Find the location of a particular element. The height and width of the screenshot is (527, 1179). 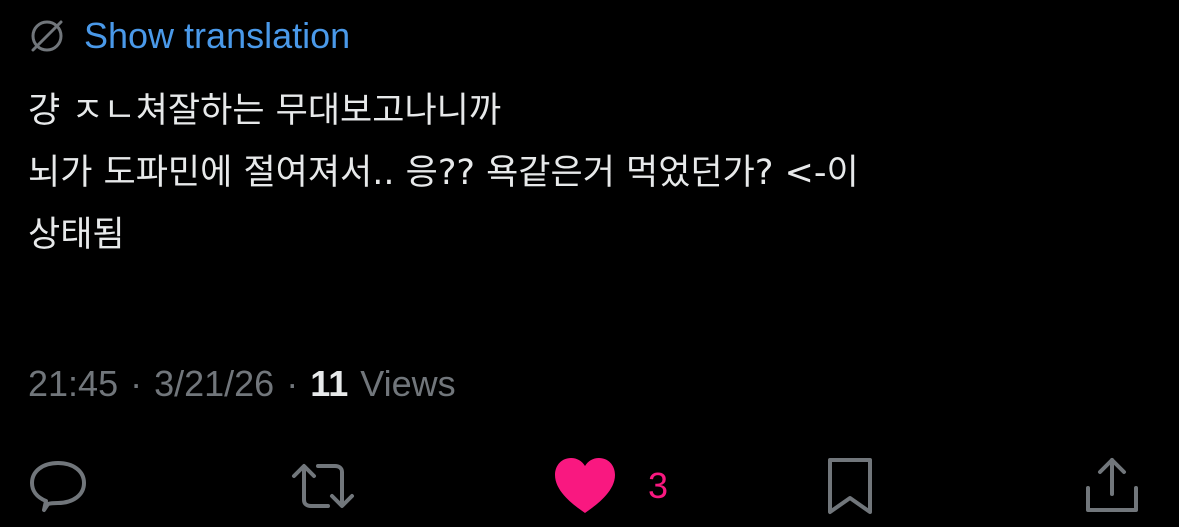

like-count: 3 is located at coordinates (658, 485).